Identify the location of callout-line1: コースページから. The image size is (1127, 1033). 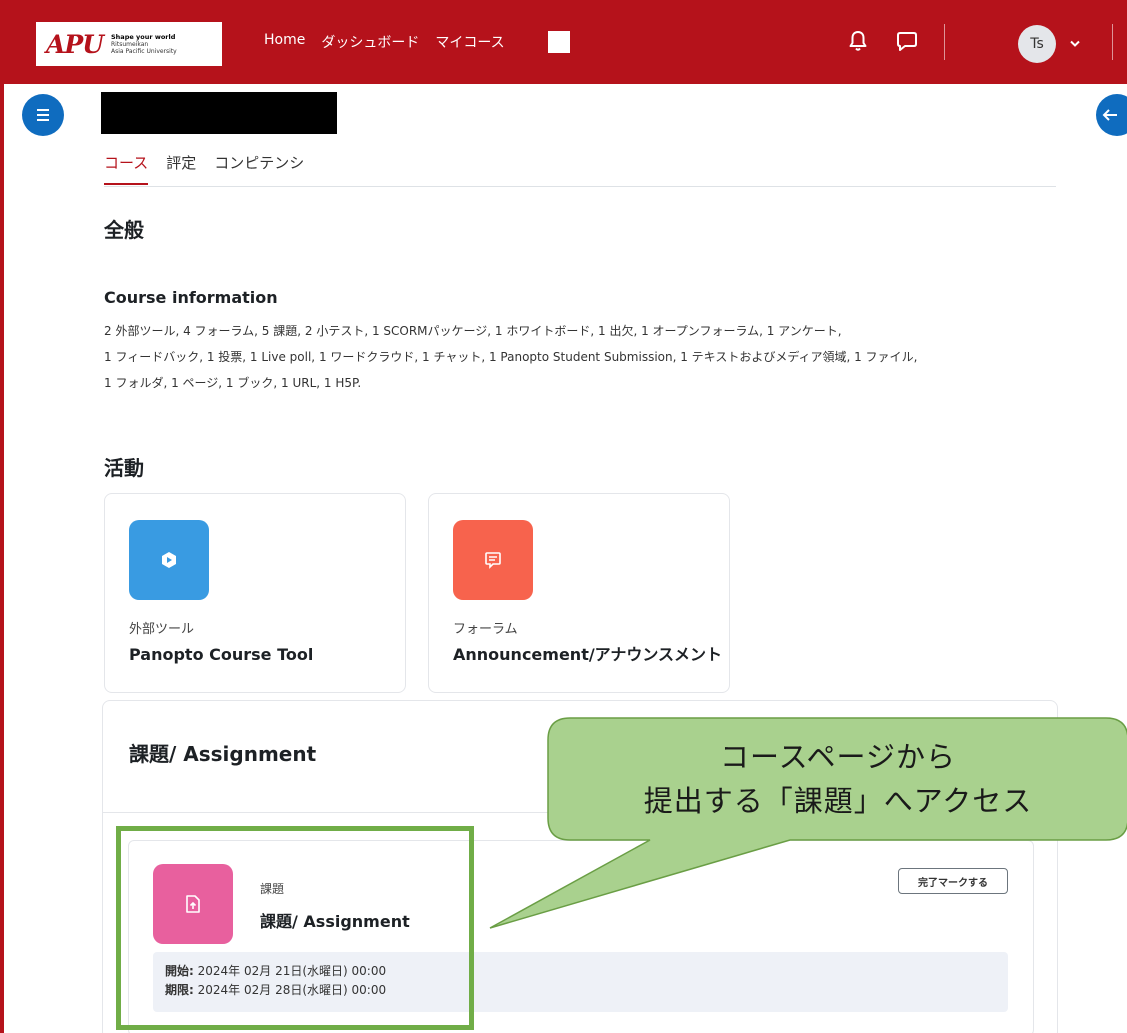
(838, 757).